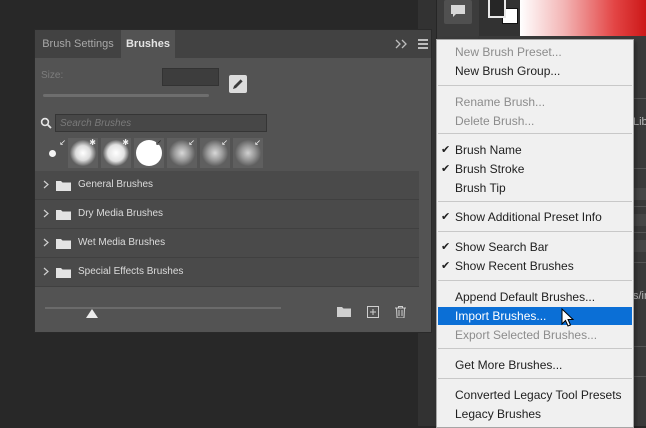 This screenshot has width=646, height=428. Describe the element at coordinates (502, 247) in the screenshot. I see `menu-item-label: Show Search Bar` at that location.